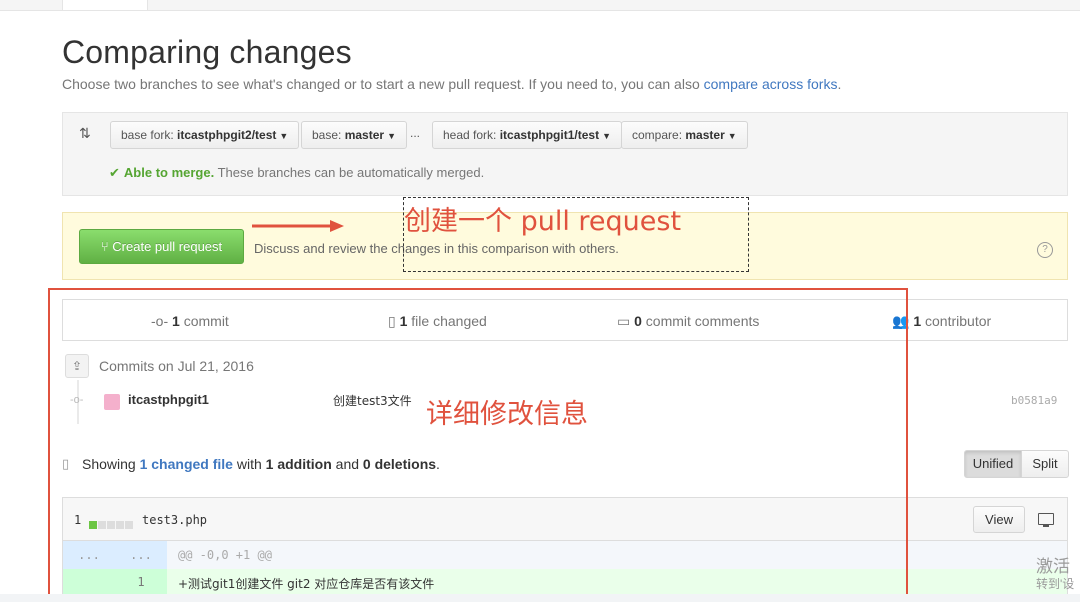 This screenshot has width=1080, height=602. Describe the element at coordinates (227, 135) in the screenshot. I see `base-fork-value: itcastphpgit2/test` at that location.